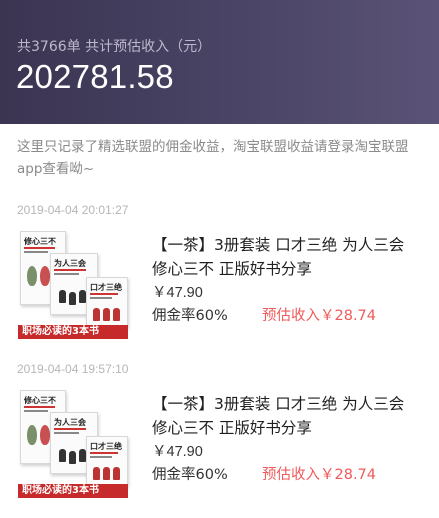 The height and width of the screenshot is (518, 439). Describe the element at coordinates (73, 369) in the screenshot. I see `order-timestamp: 2019-04-04 19:57:10` at that location.